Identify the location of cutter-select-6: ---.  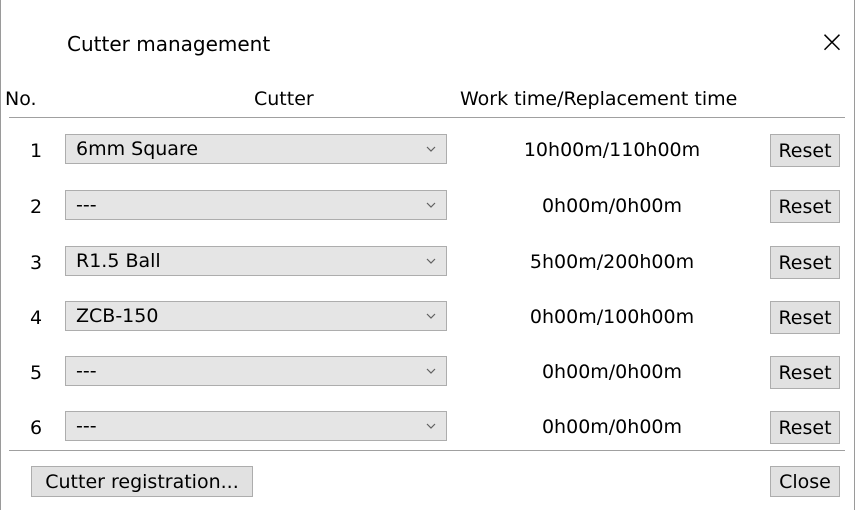
(256, 426).